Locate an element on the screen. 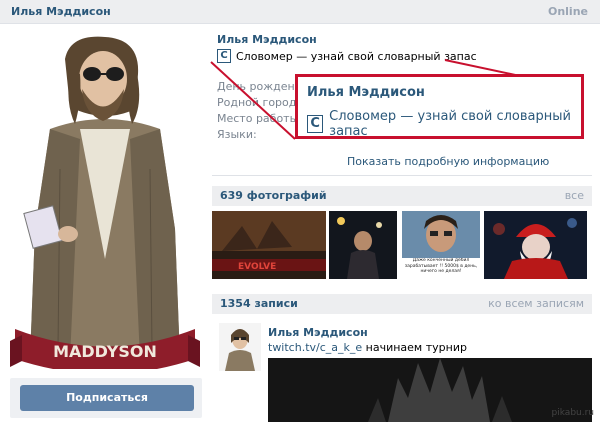  subscribe-panel: Подписаться is located at coordinates (106, 398).